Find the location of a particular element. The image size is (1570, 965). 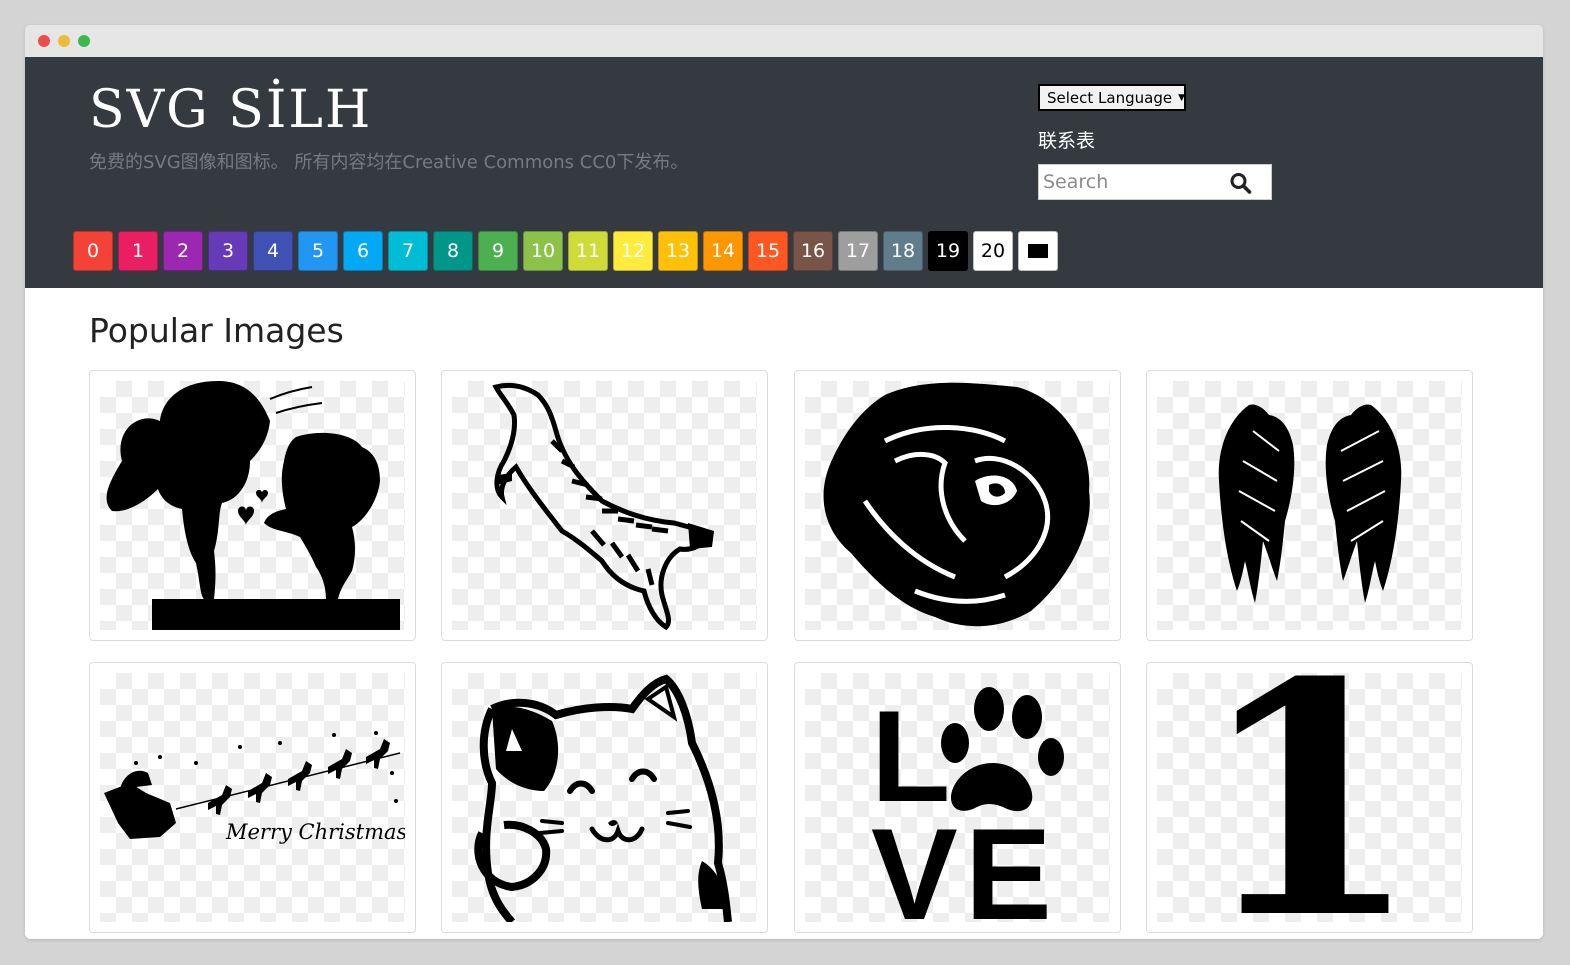

language-select-label: Select Language is located at coordinates (1110, 97).